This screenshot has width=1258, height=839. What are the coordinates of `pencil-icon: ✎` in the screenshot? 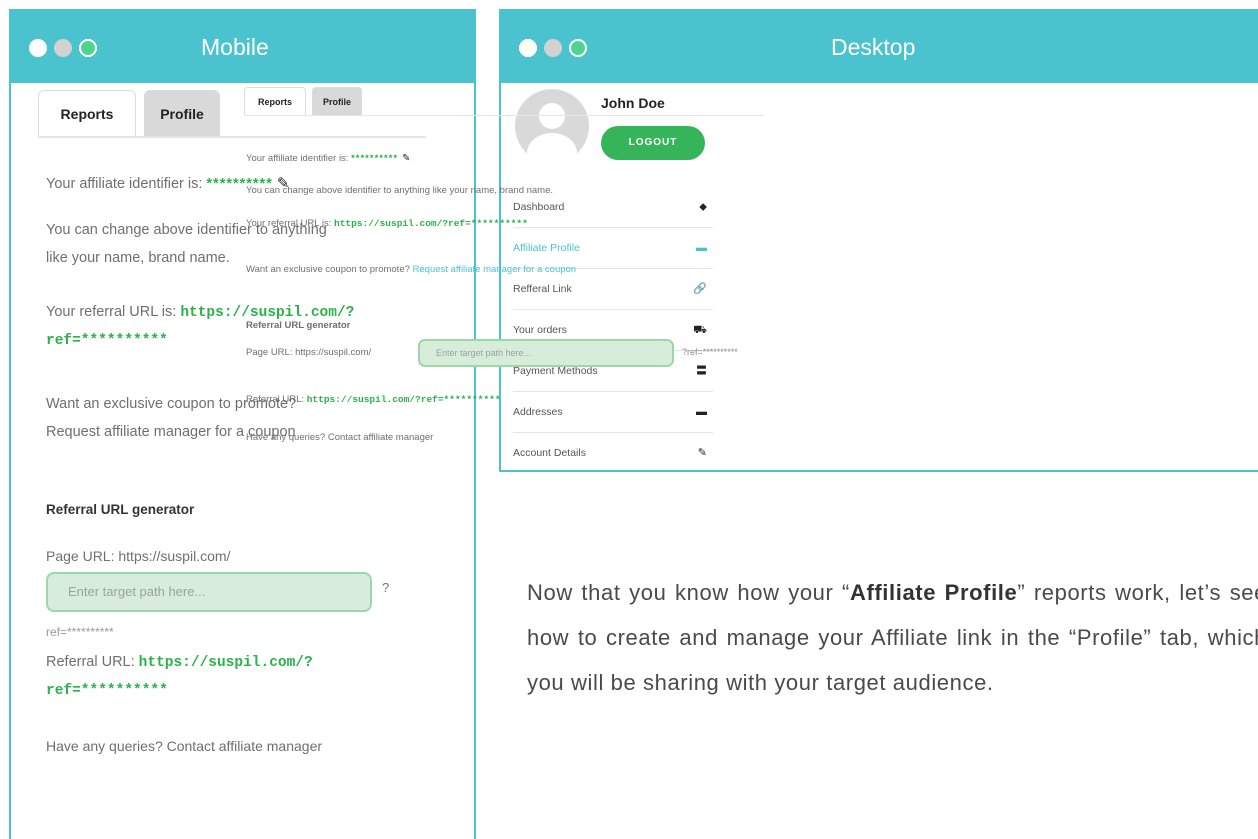 It's located at (406, 158).